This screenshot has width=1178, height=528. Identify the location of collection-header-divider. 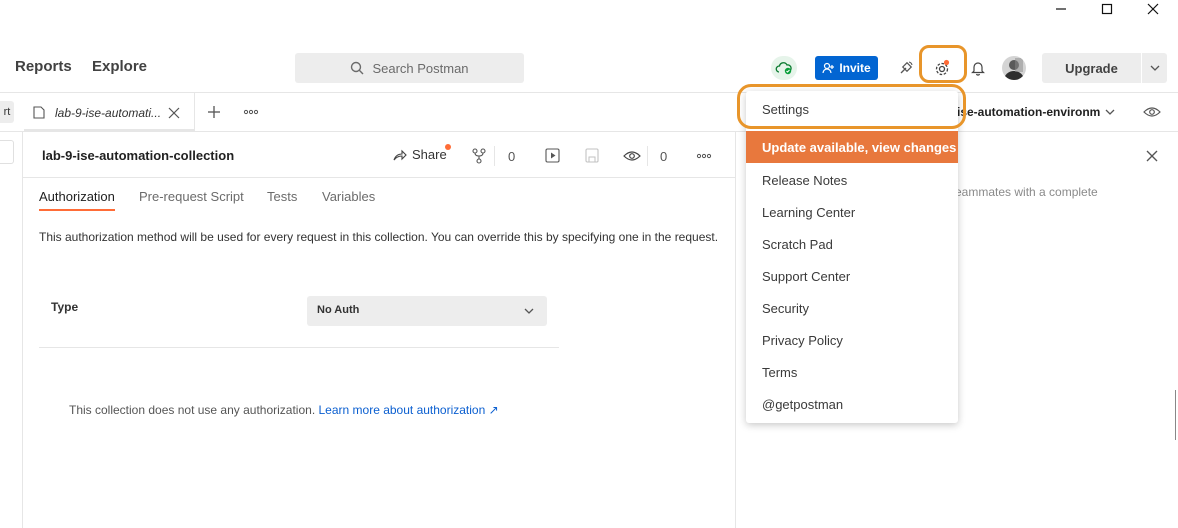
(378, 177).